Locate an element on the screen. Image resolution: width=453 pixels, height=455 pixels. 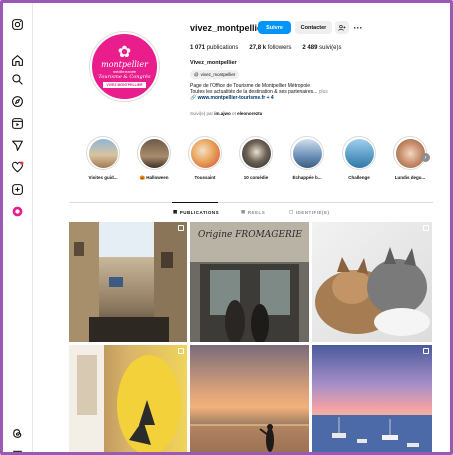
highlight-item: Challenge is located at coordinates (359, 158).